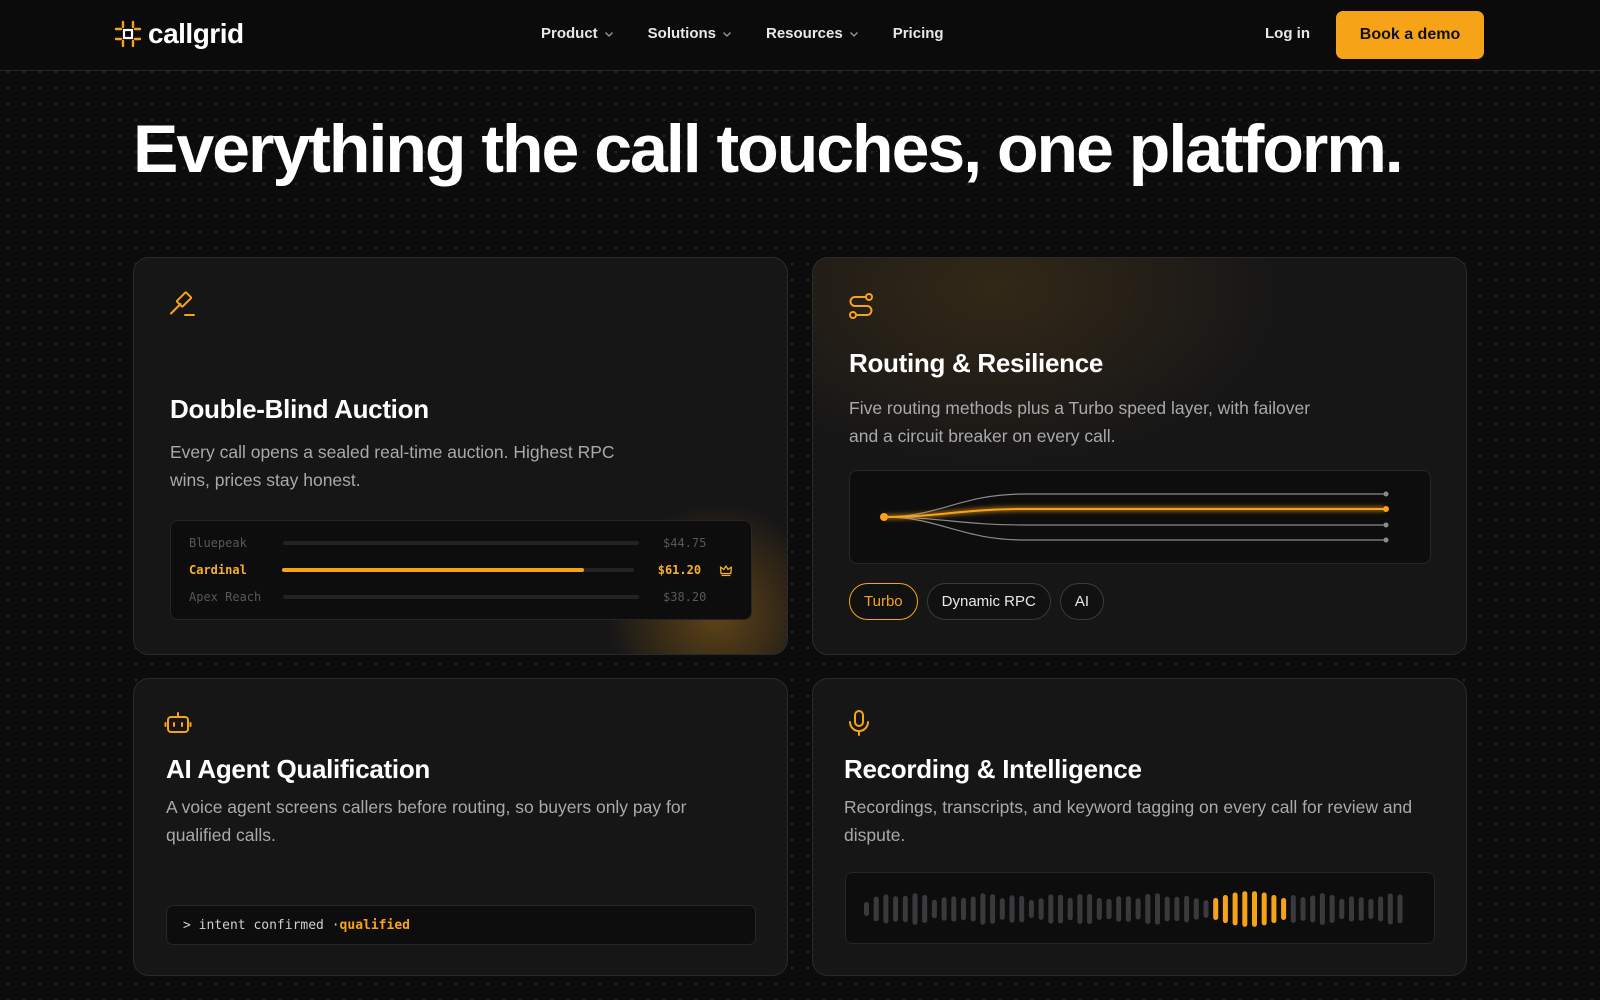 This screenshot has height=1000, width=1600. I want to click on terminal-prefix: > intent confirmed ·, so click(261, 925).